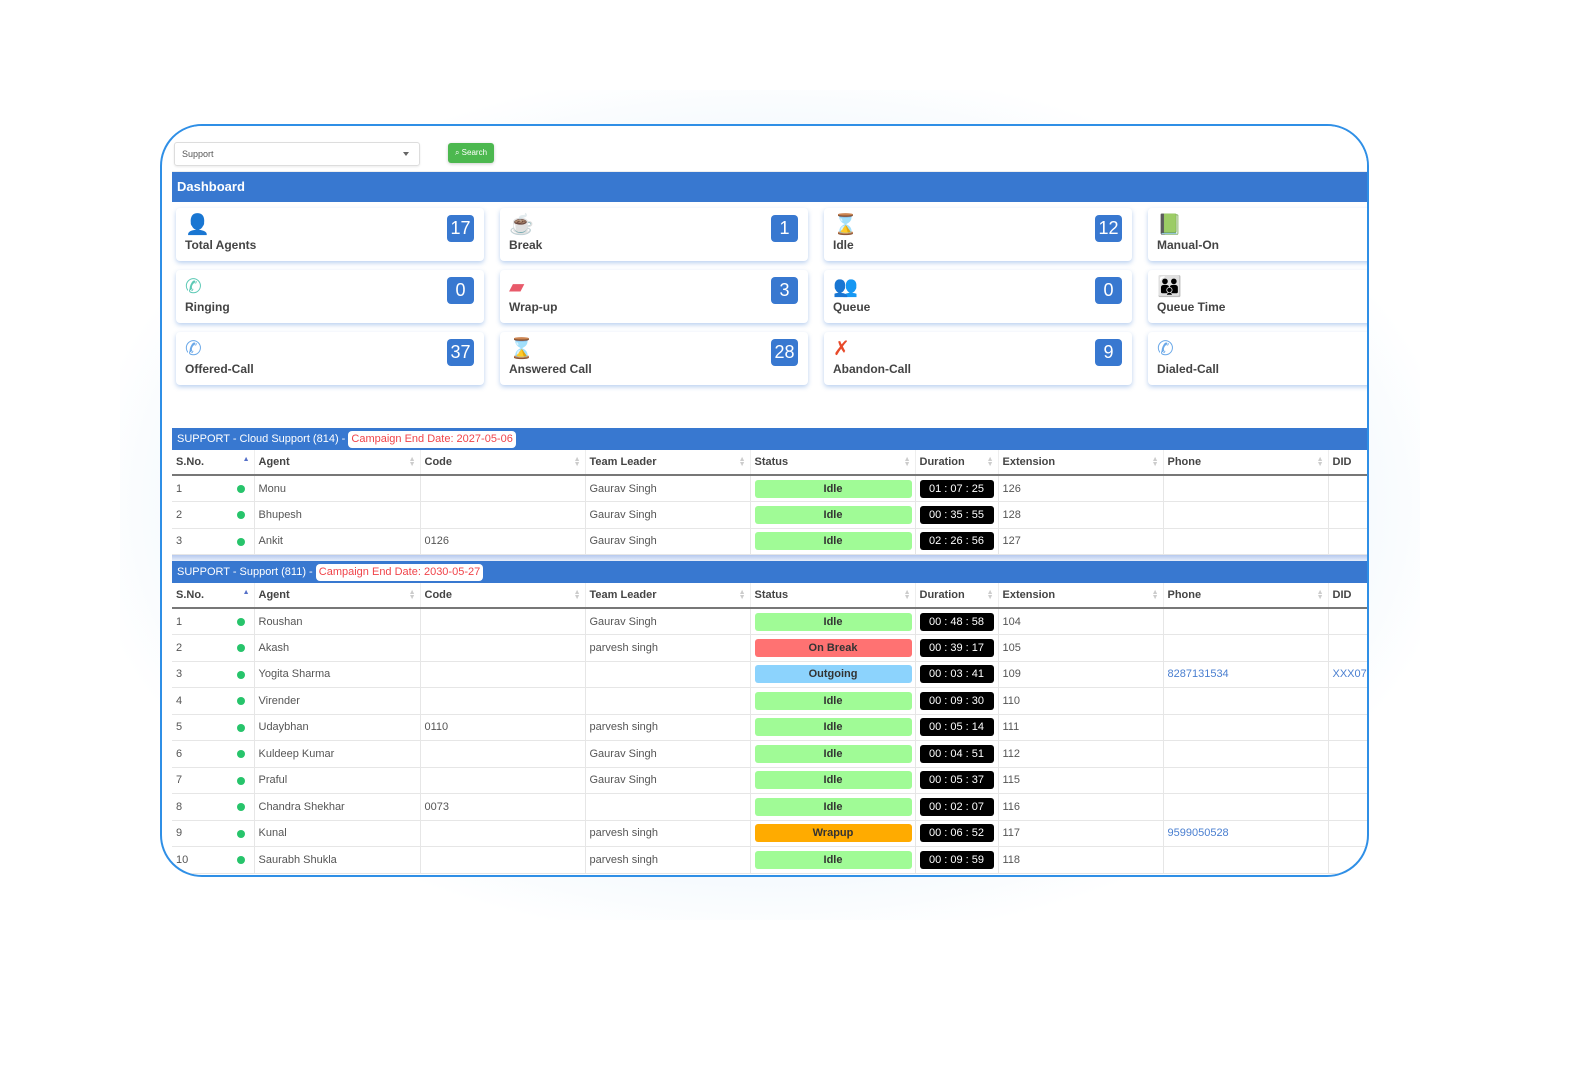  What do you see at coordinates (197, 225) in the screenshot?
I see `agent-icon: 👤` at bounding box center [197, 225].